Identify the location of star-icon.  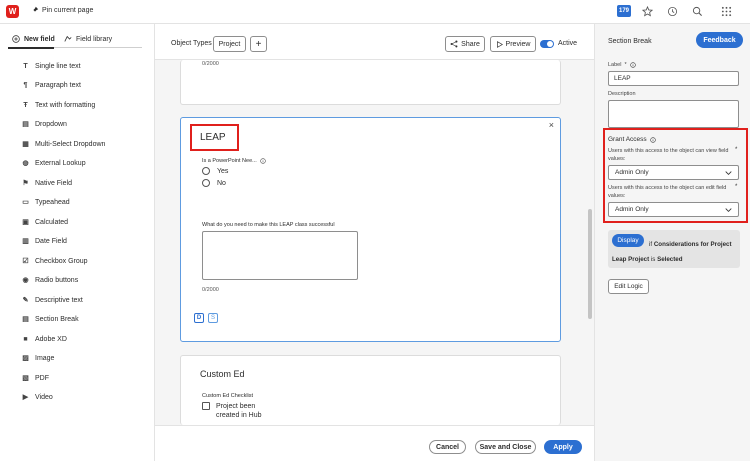
(647, 11).